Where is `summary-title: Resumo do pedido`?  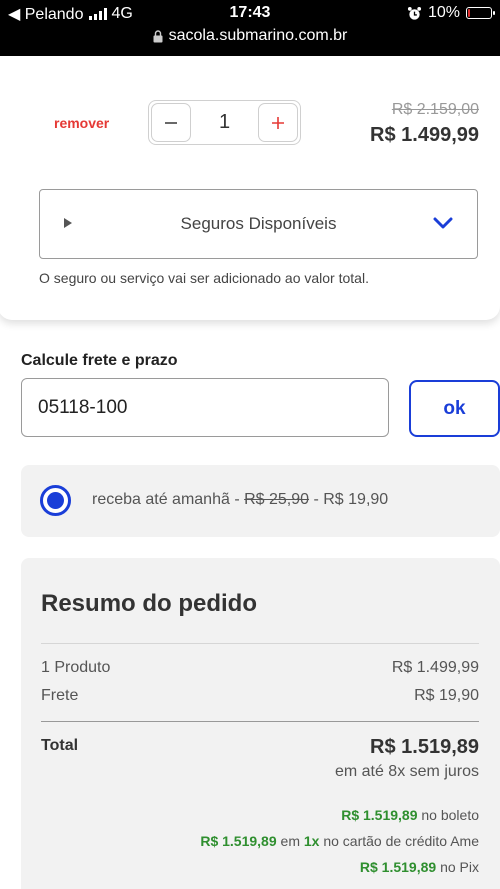 summary-title: Resumo do pedido is located at coordinates (149, 603).